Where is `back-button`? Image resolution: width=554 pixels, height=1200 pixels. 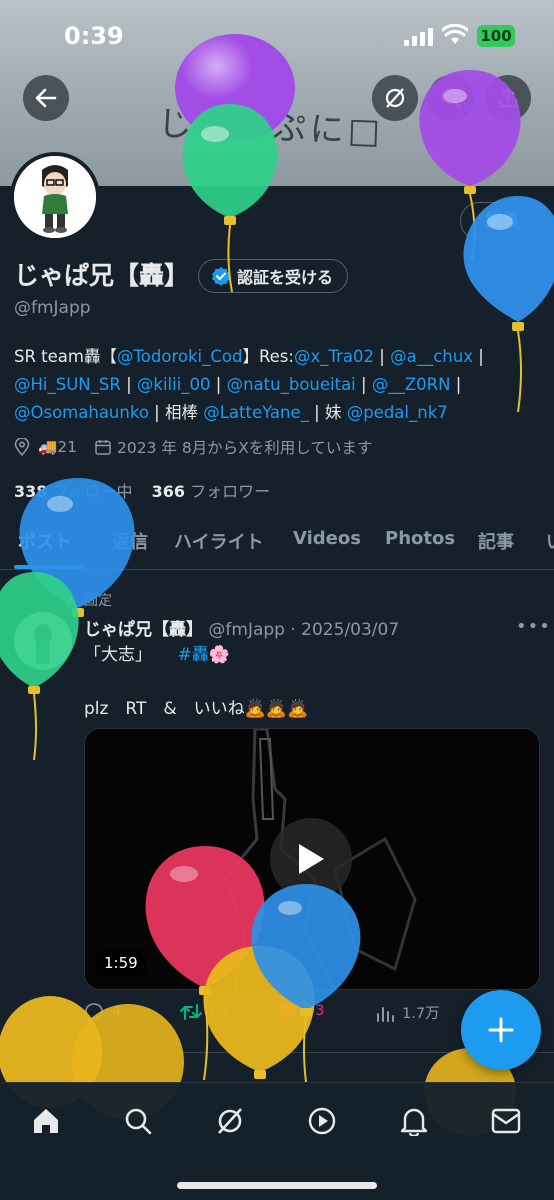
back-button is located at coordinates (46, 98).